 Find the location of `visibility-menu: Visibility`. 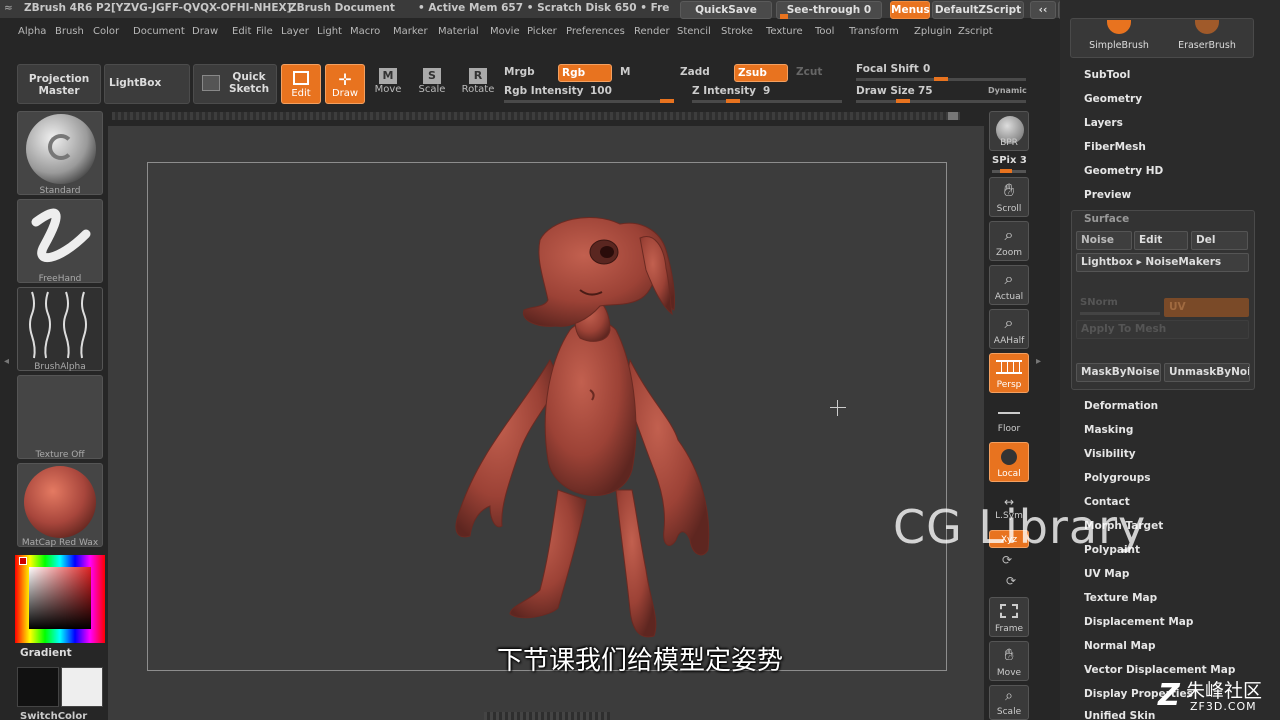

visibility-menu: Visibility is located at coordinates (1110, 454).